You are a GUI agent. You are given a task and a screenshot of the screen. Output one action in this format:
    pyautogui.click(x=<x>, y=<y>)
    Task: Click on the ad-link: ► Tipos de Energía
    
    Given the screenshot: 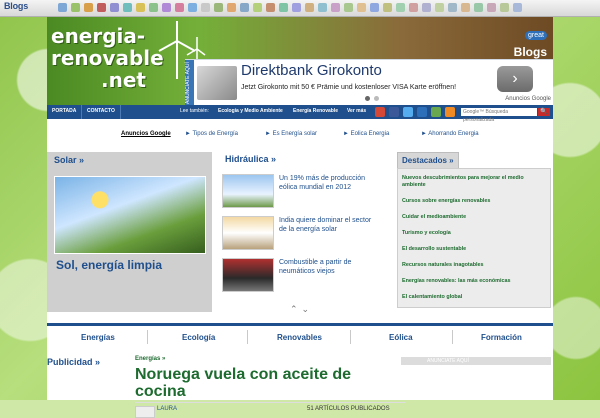 What is the action you would take?
    pyautogui.click(x=211, y=134)
    